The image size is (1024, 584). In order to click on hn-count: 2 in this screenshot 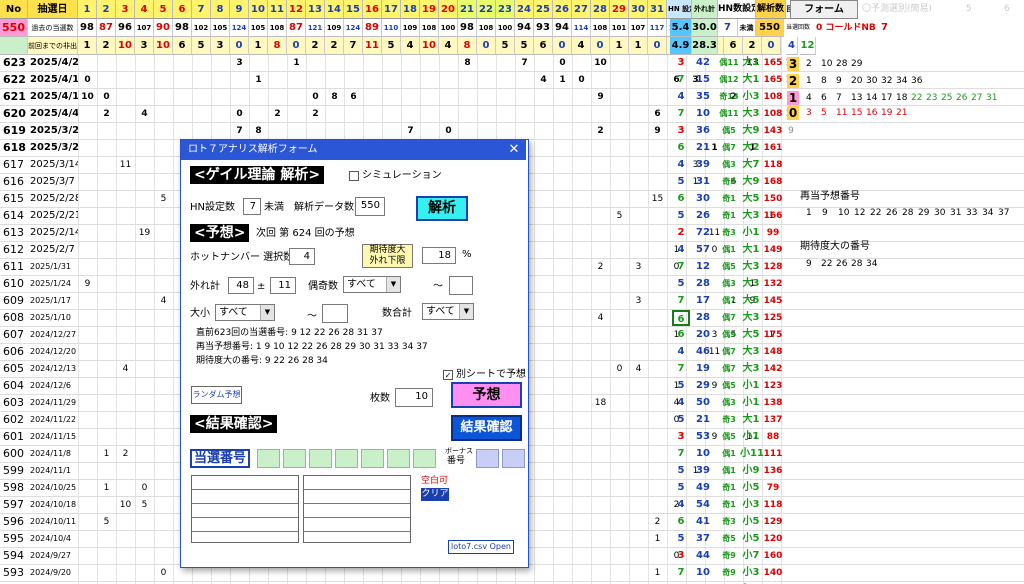, I will do `click(681, 233)`.